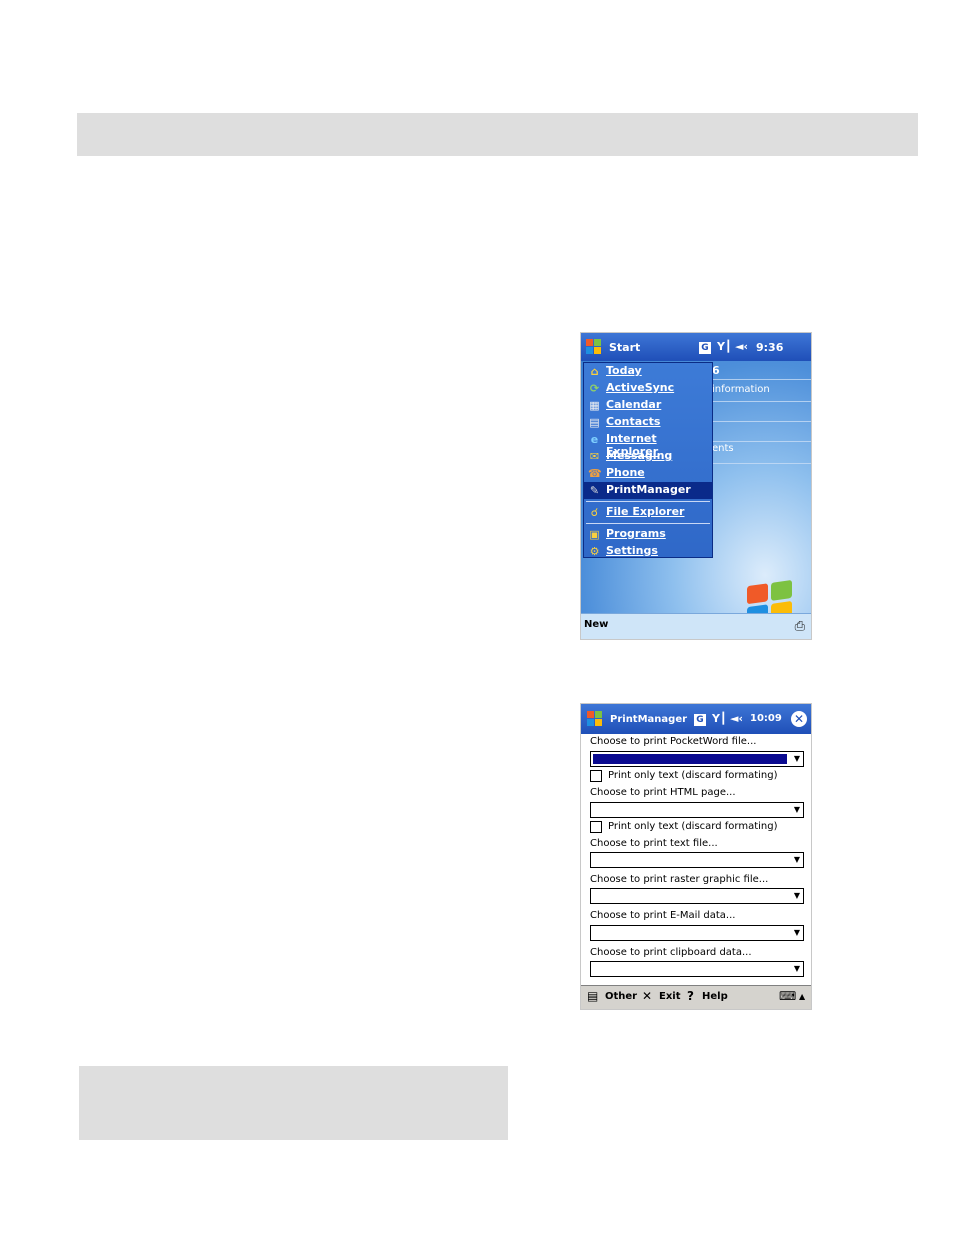 The height and width of the screenshot is (1235, 954). Describe the element at coordinates (648, 490) in the screenshot. I see `menu-item-printmanager: ✎ PrintManager` at that location.